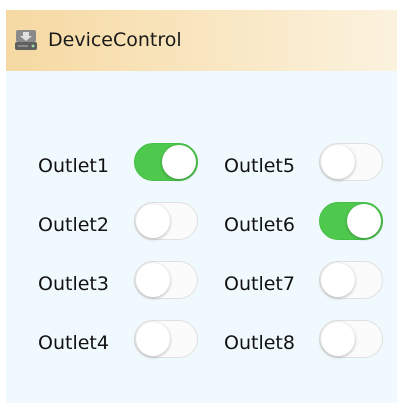 This screenshot has width=397, height=403. I want to click on outlet4-label: Outlet4, so click(73, 343).